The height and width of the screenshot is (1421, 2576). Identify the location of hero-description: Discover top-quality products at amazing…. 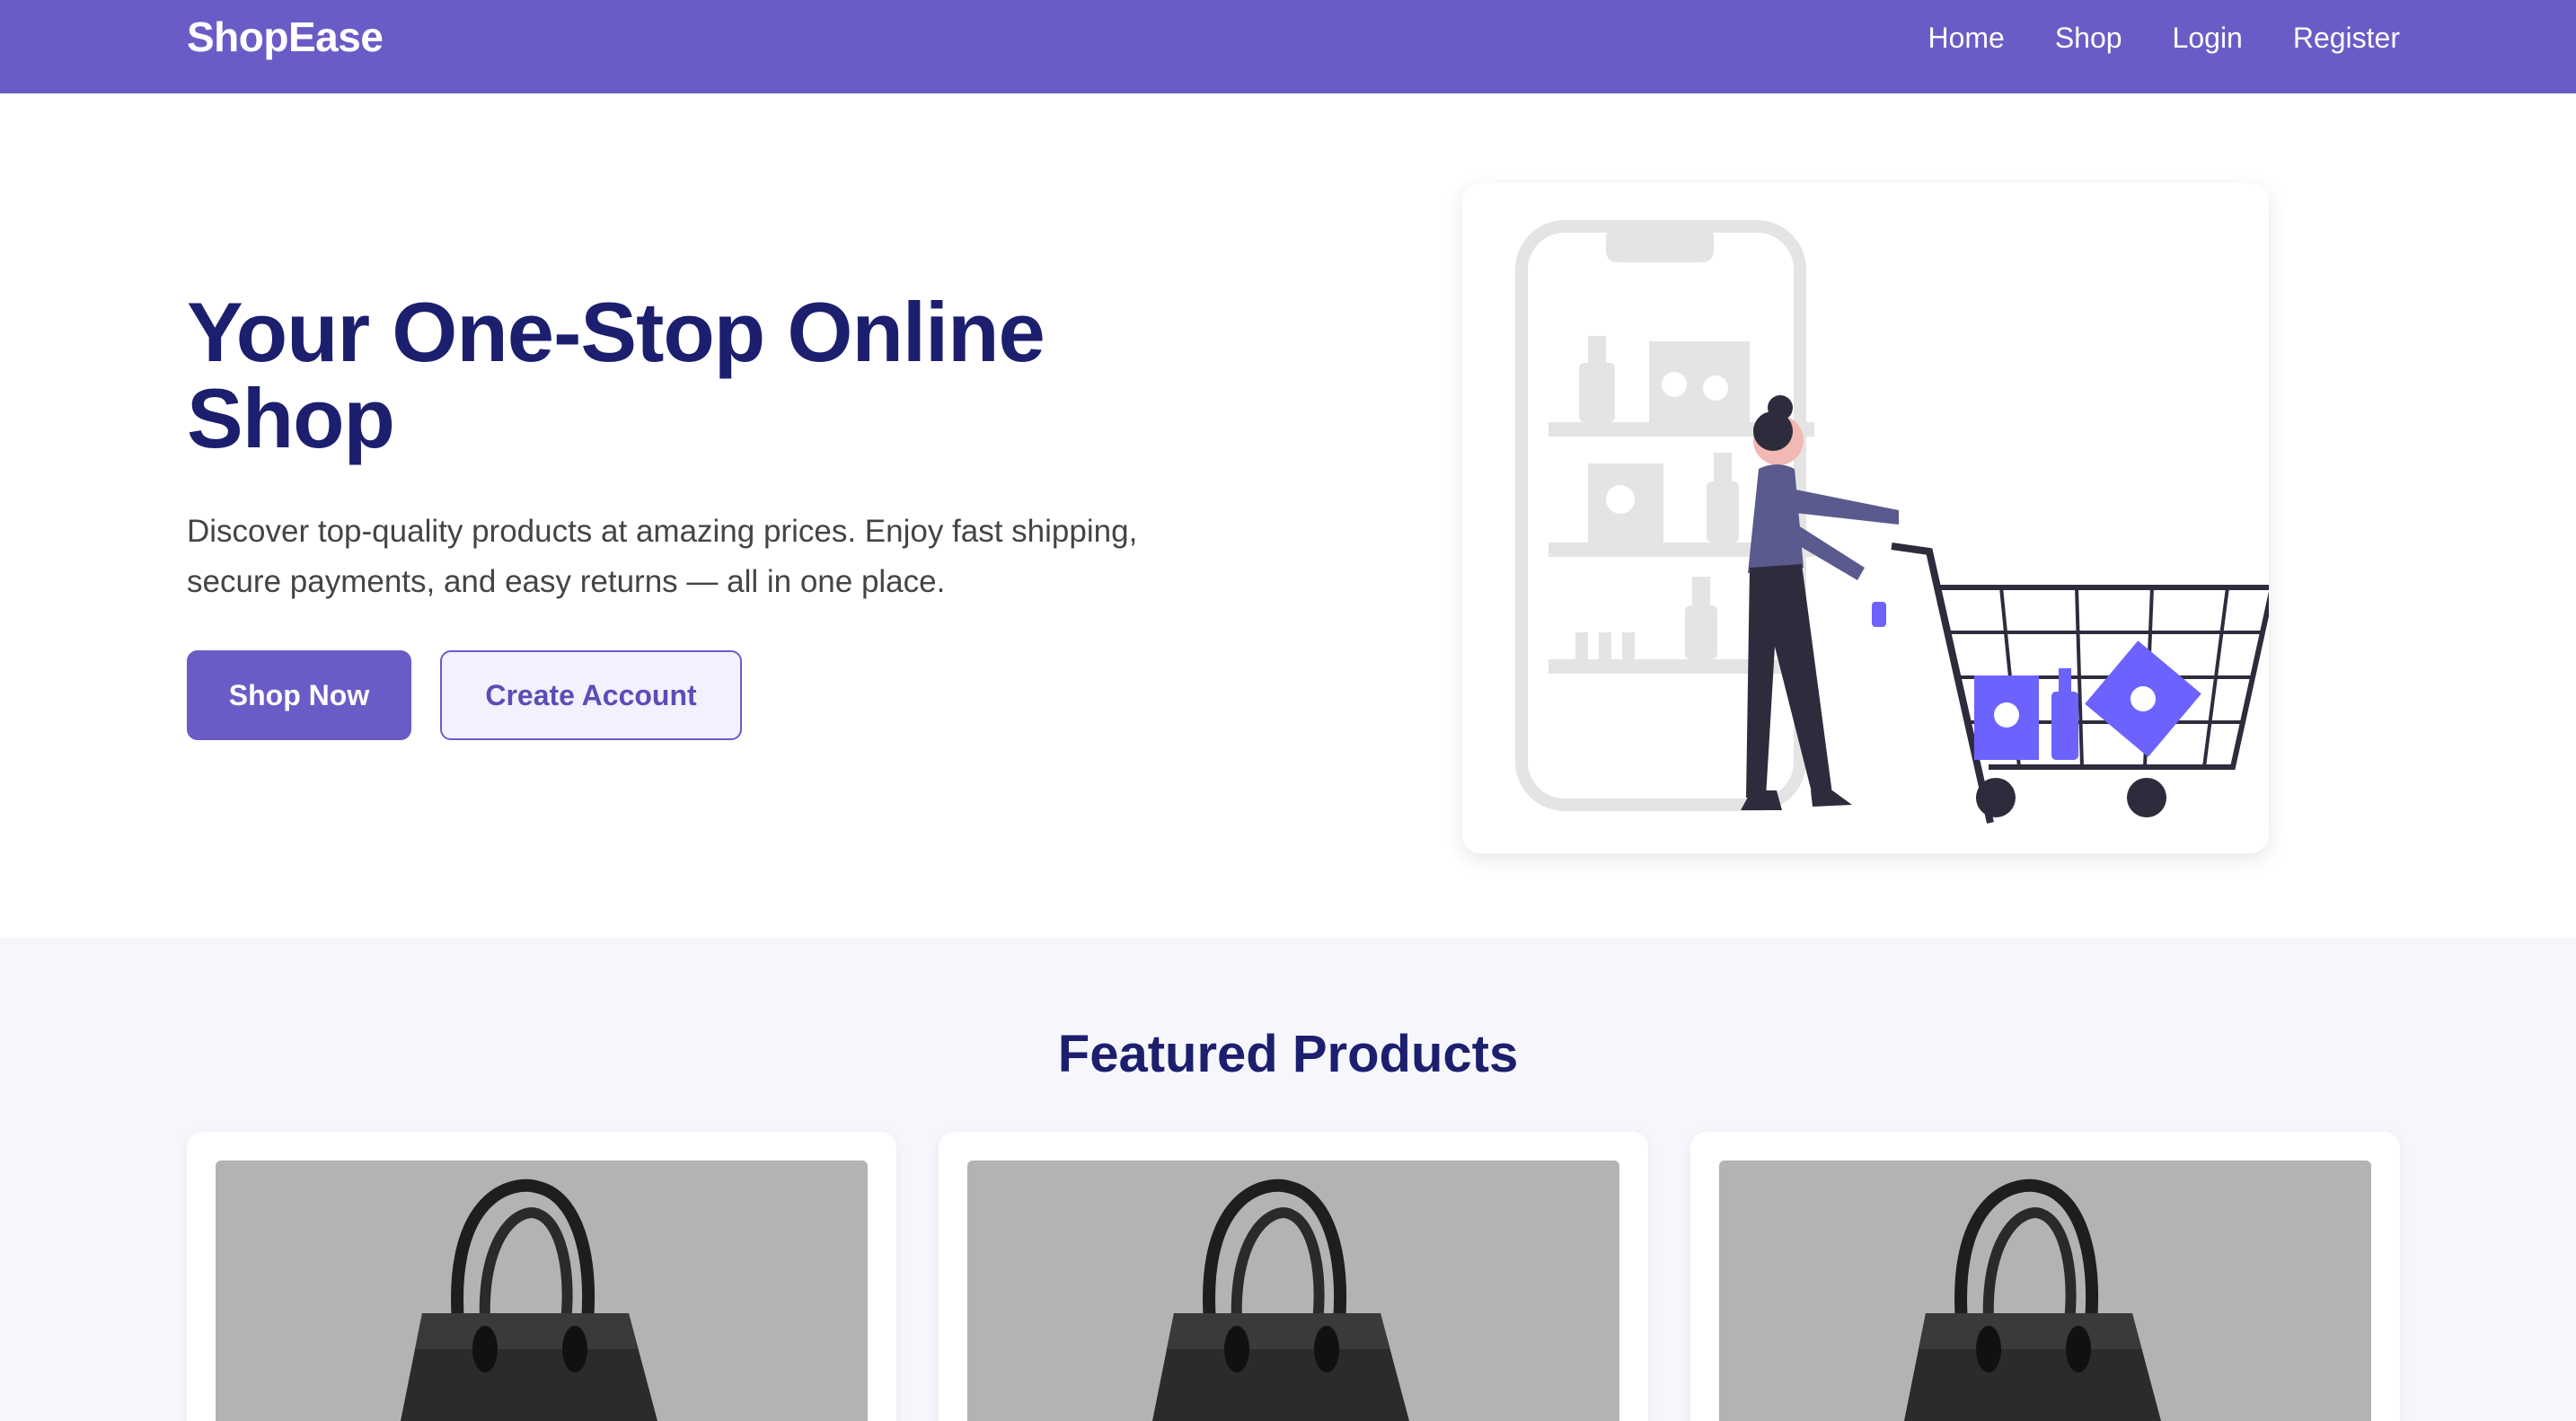
(662, 556).